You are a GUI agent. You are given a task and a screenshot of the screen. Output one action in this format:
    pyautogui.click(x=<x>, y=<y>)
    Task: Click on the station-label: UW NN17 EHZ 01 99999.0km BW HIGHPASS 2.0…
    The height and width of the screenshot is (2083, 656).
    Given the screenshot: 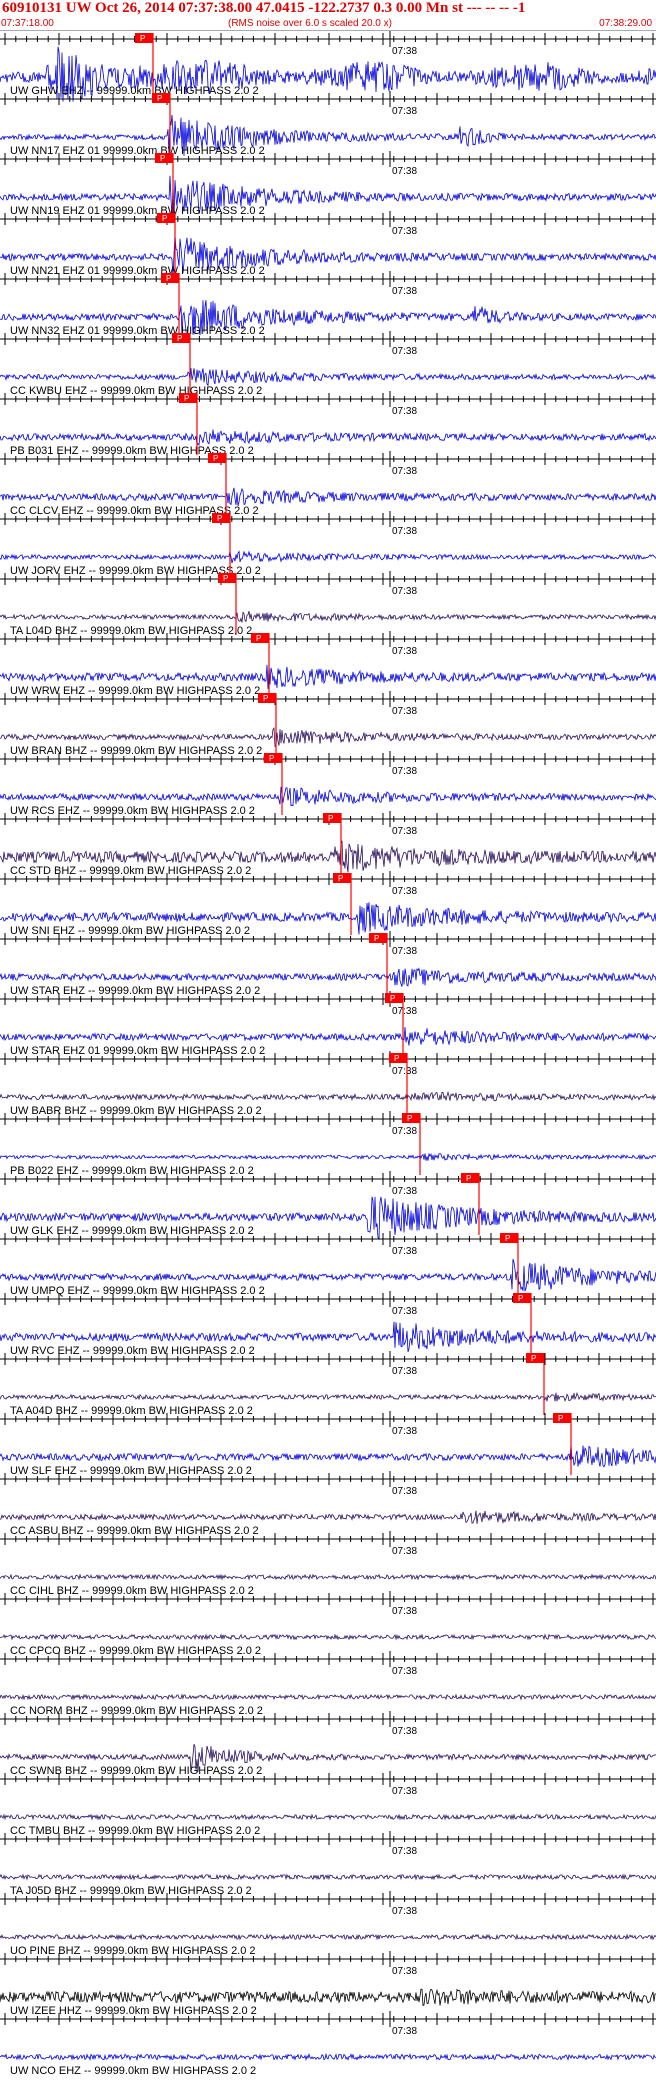 What is the action you would take?
    pyautogui.click(x=137, y=151)
    